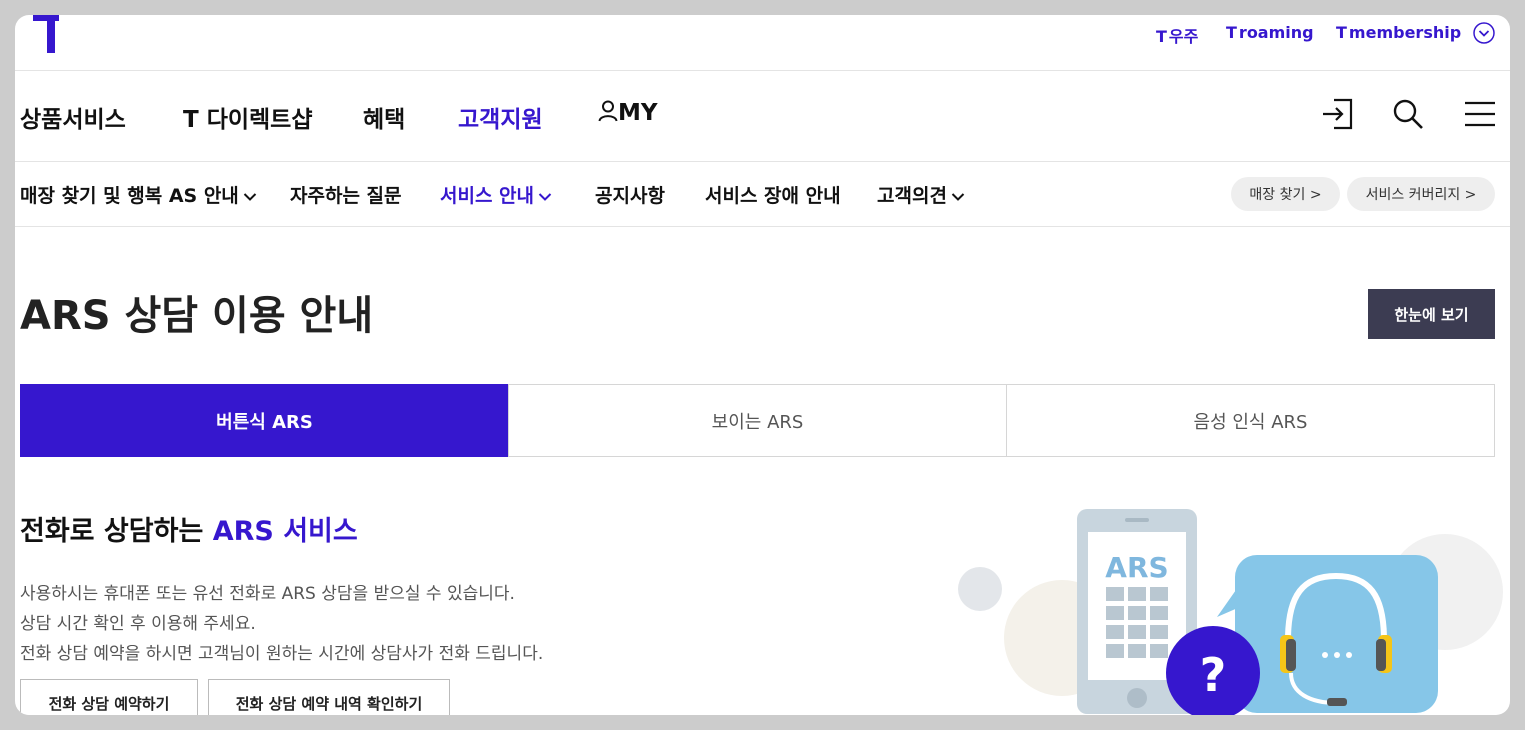 Image resolution: width=1525 pixels, height=730 pixels. What do you see at coordinates (1421, 194) in the screenshot?
I see `coverage-pill: 서비스 커버리지 >` at bounding box center [1421, 194].